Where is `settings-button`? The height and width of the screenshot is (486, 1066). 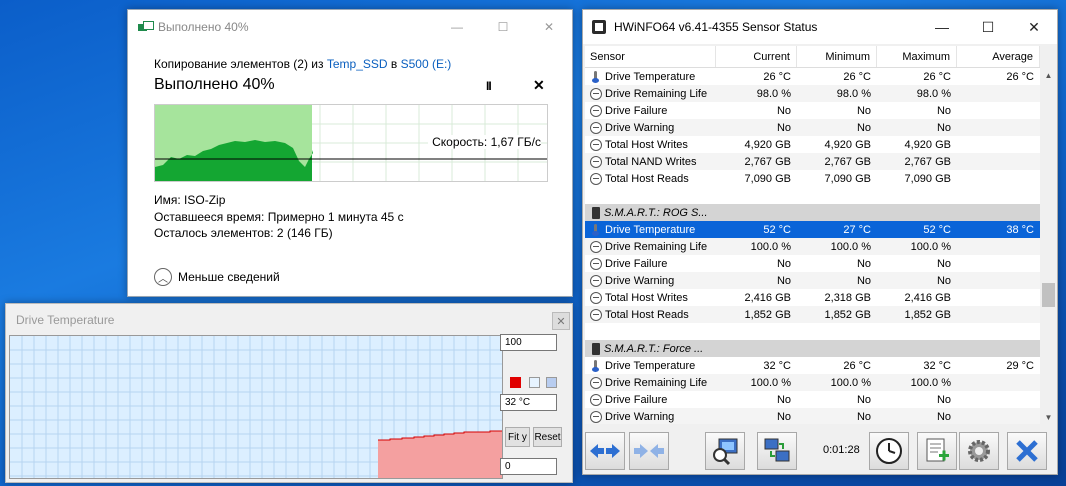 settings-button is located at coordinates (979, 451).